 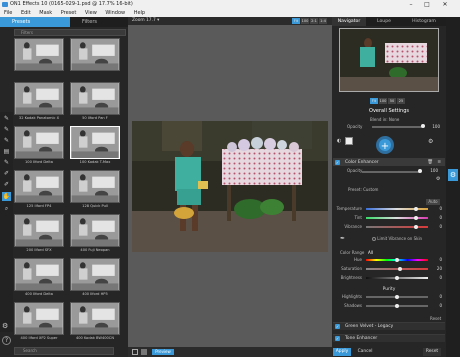 I want to click on view-1to4-button: 1:4, so click(x=323, y=21).